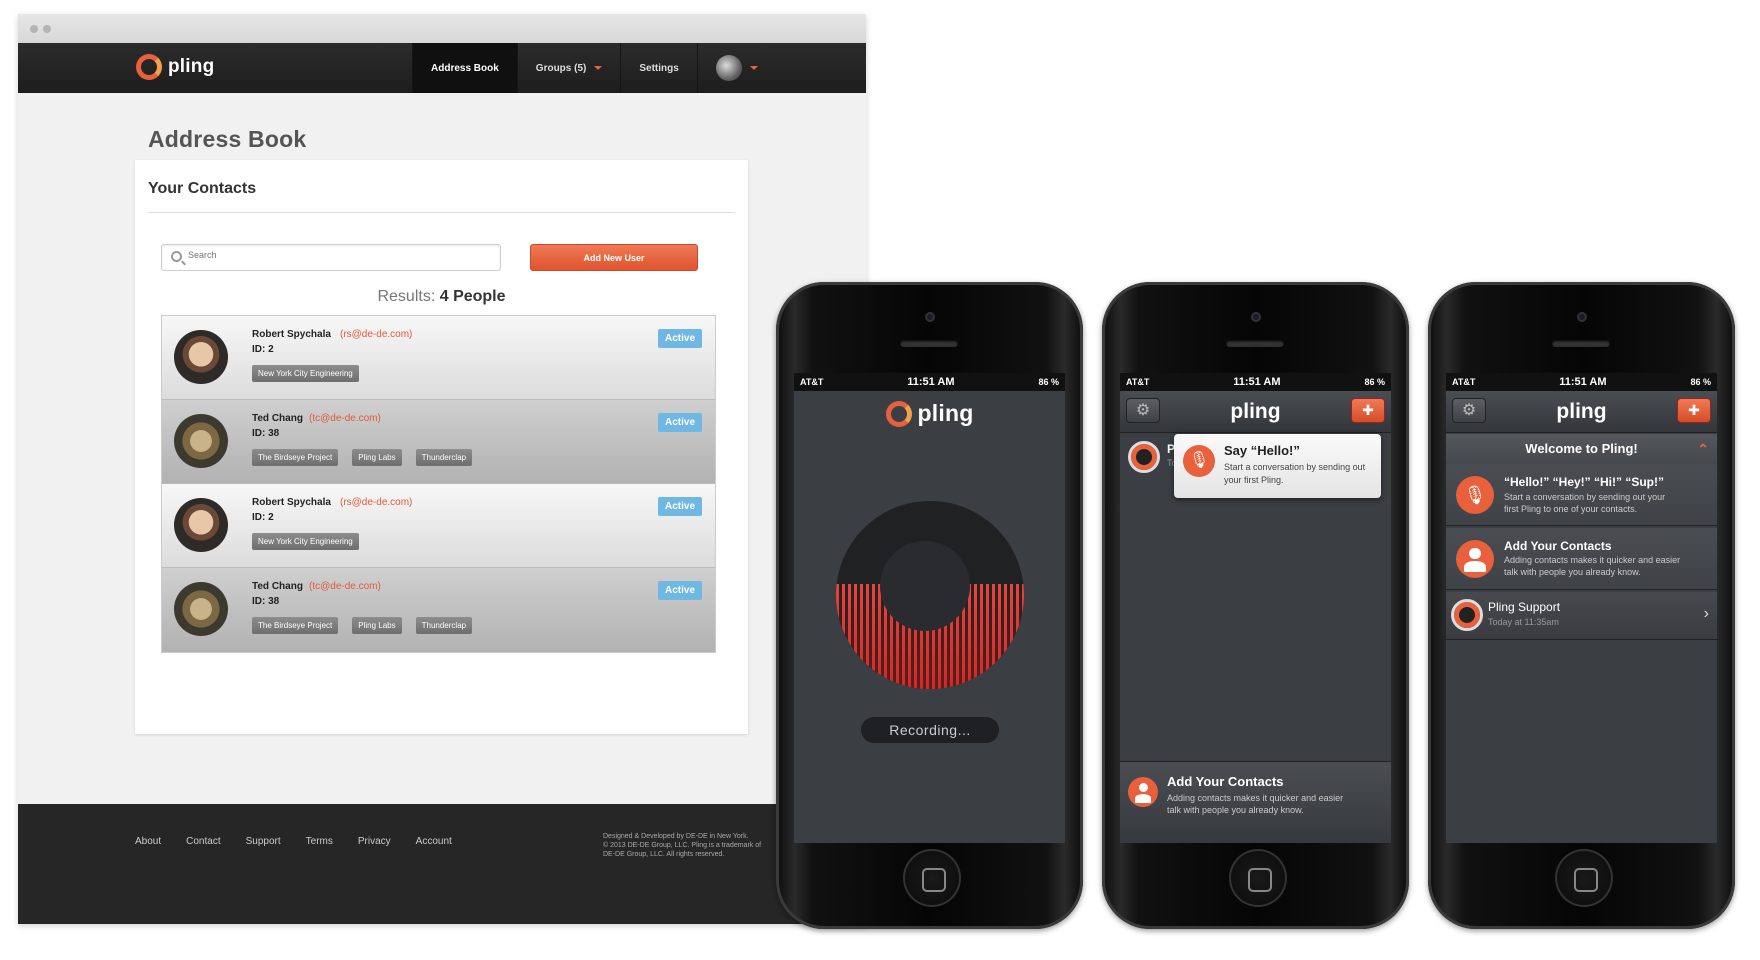 The height and width of the screenshot is (960, 1760). I want to click on person-icon, so click(1143, 792).